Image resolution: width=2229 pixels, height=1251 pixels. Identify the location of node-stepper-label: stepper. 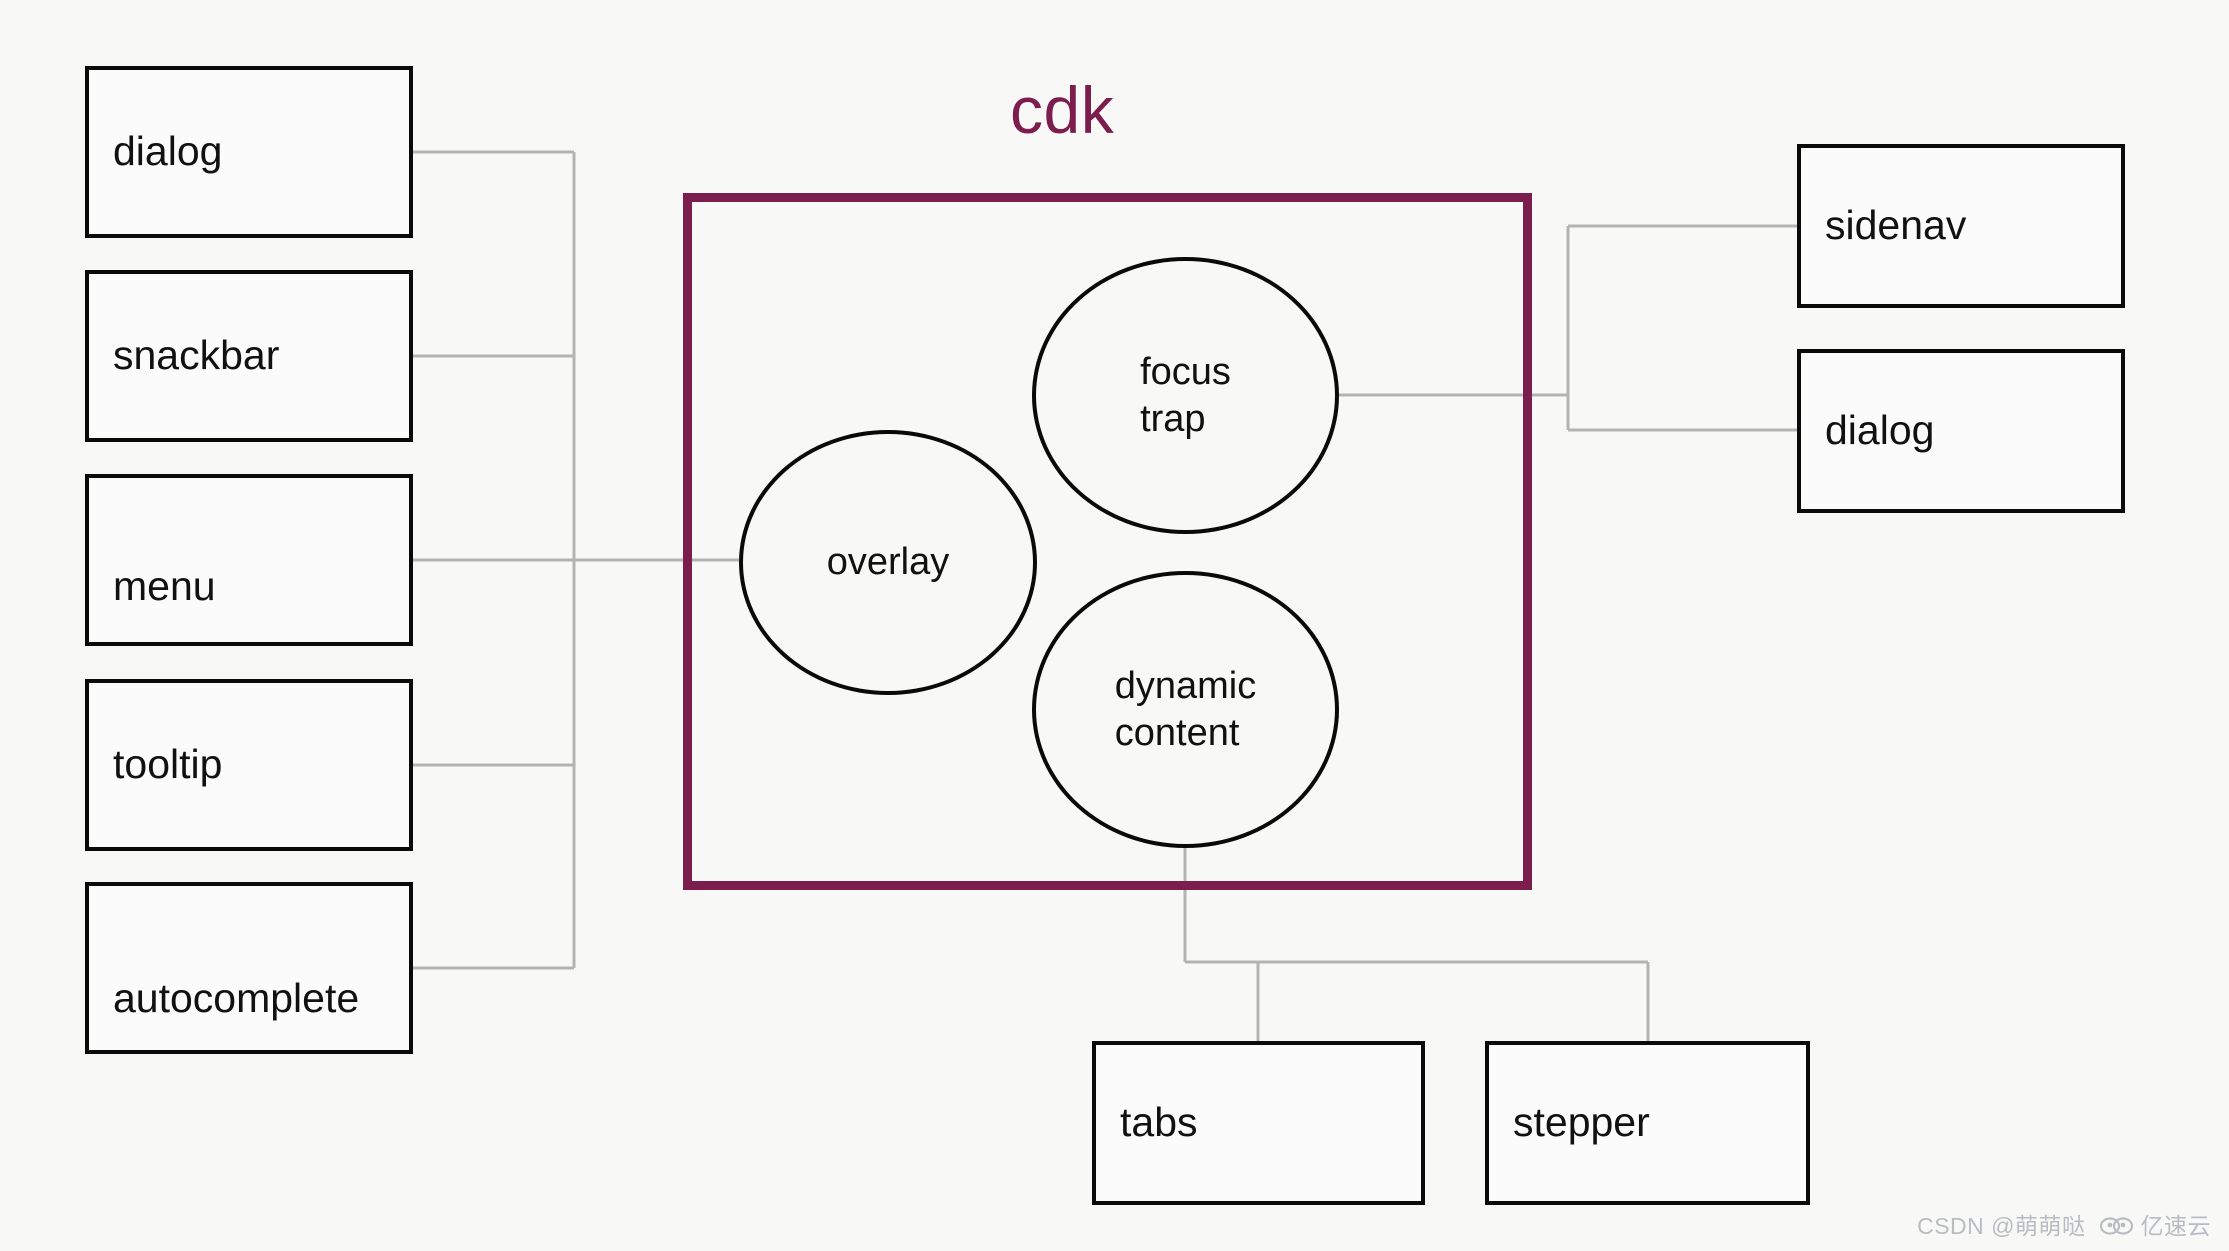
(1581, 1122).